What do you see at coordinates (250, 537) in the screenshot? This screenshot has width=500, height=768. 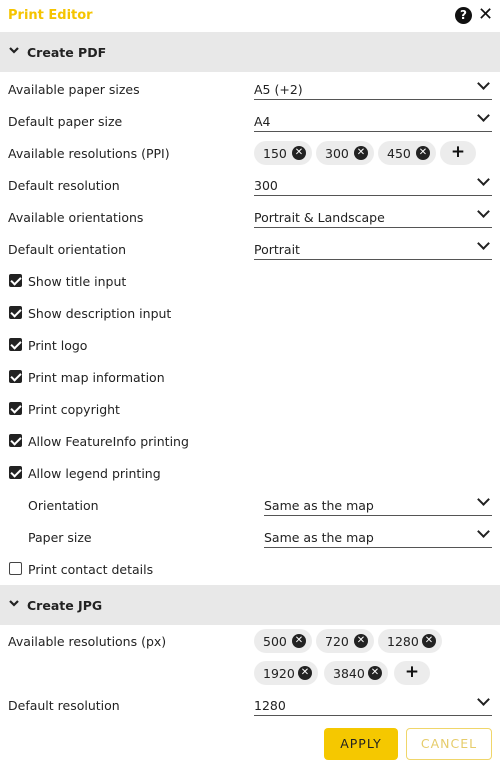 I see `row-legend-paper-size: Paper size Same as the map` at bounding box center [250, 537].